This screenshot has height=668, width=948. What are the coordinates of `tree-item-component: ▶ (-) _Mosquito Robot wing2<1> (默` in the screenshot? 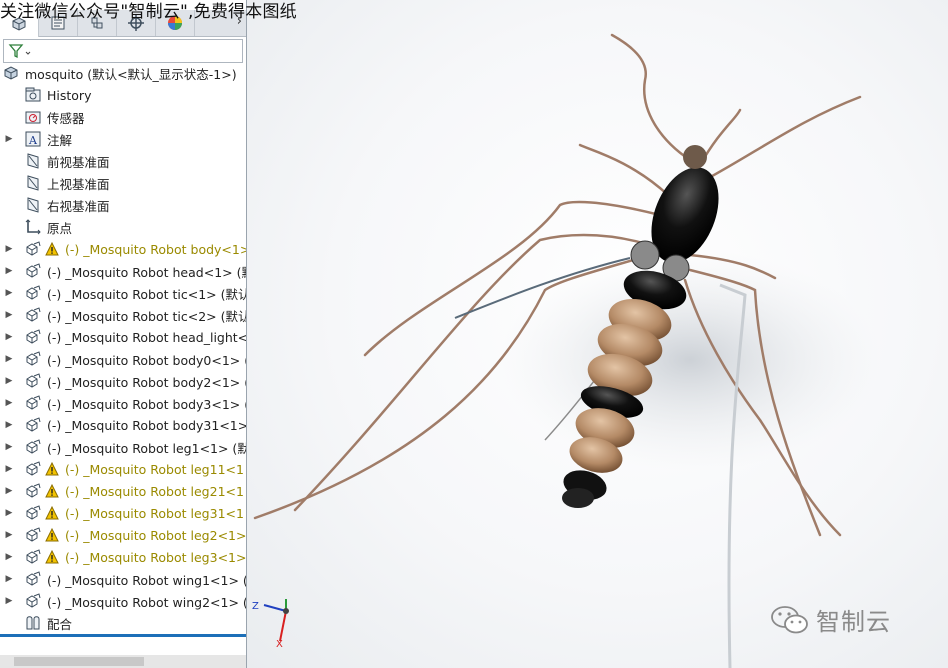 It's located at (123, 601).